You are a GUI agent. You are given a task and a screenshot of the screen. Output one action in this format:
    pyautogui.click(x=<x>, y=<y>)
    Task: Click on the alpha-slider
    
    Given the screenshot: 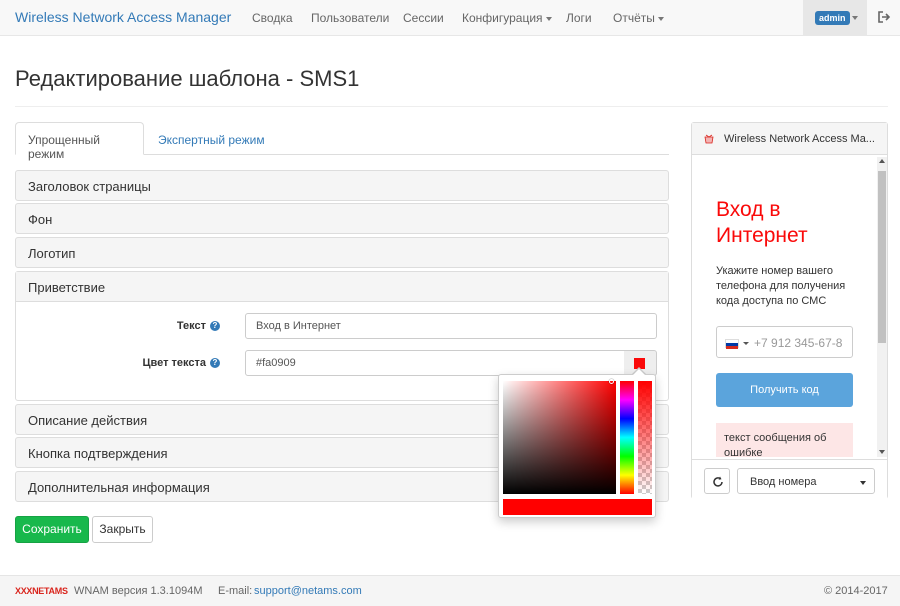 What is the action you would take?
    pyautogui.click(x=645, y=437)
    